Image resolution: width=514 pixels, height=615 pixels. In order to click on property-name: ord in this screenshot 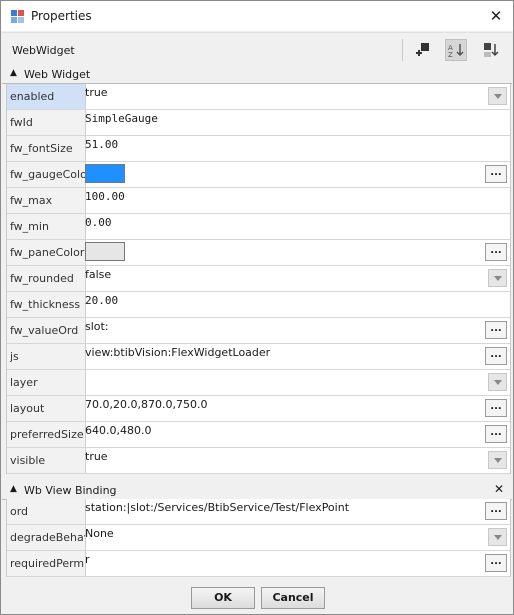, I will do `click(46, 511)`.